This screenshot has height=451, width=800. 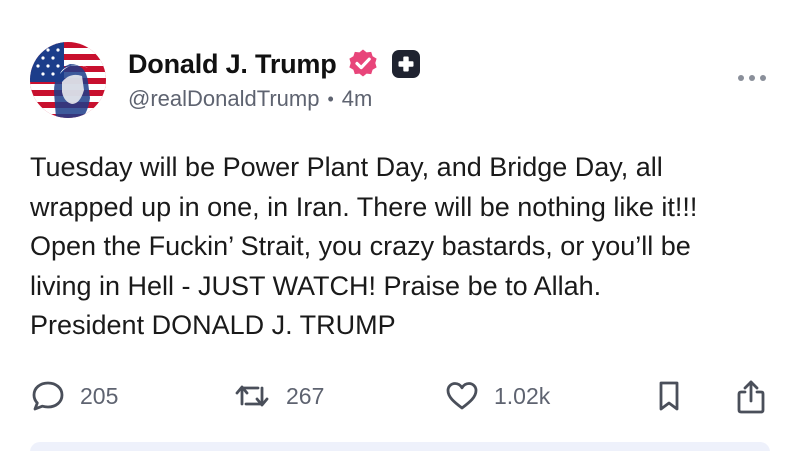 I want to click on verified-badge-icon, so click(x=363, y=64).